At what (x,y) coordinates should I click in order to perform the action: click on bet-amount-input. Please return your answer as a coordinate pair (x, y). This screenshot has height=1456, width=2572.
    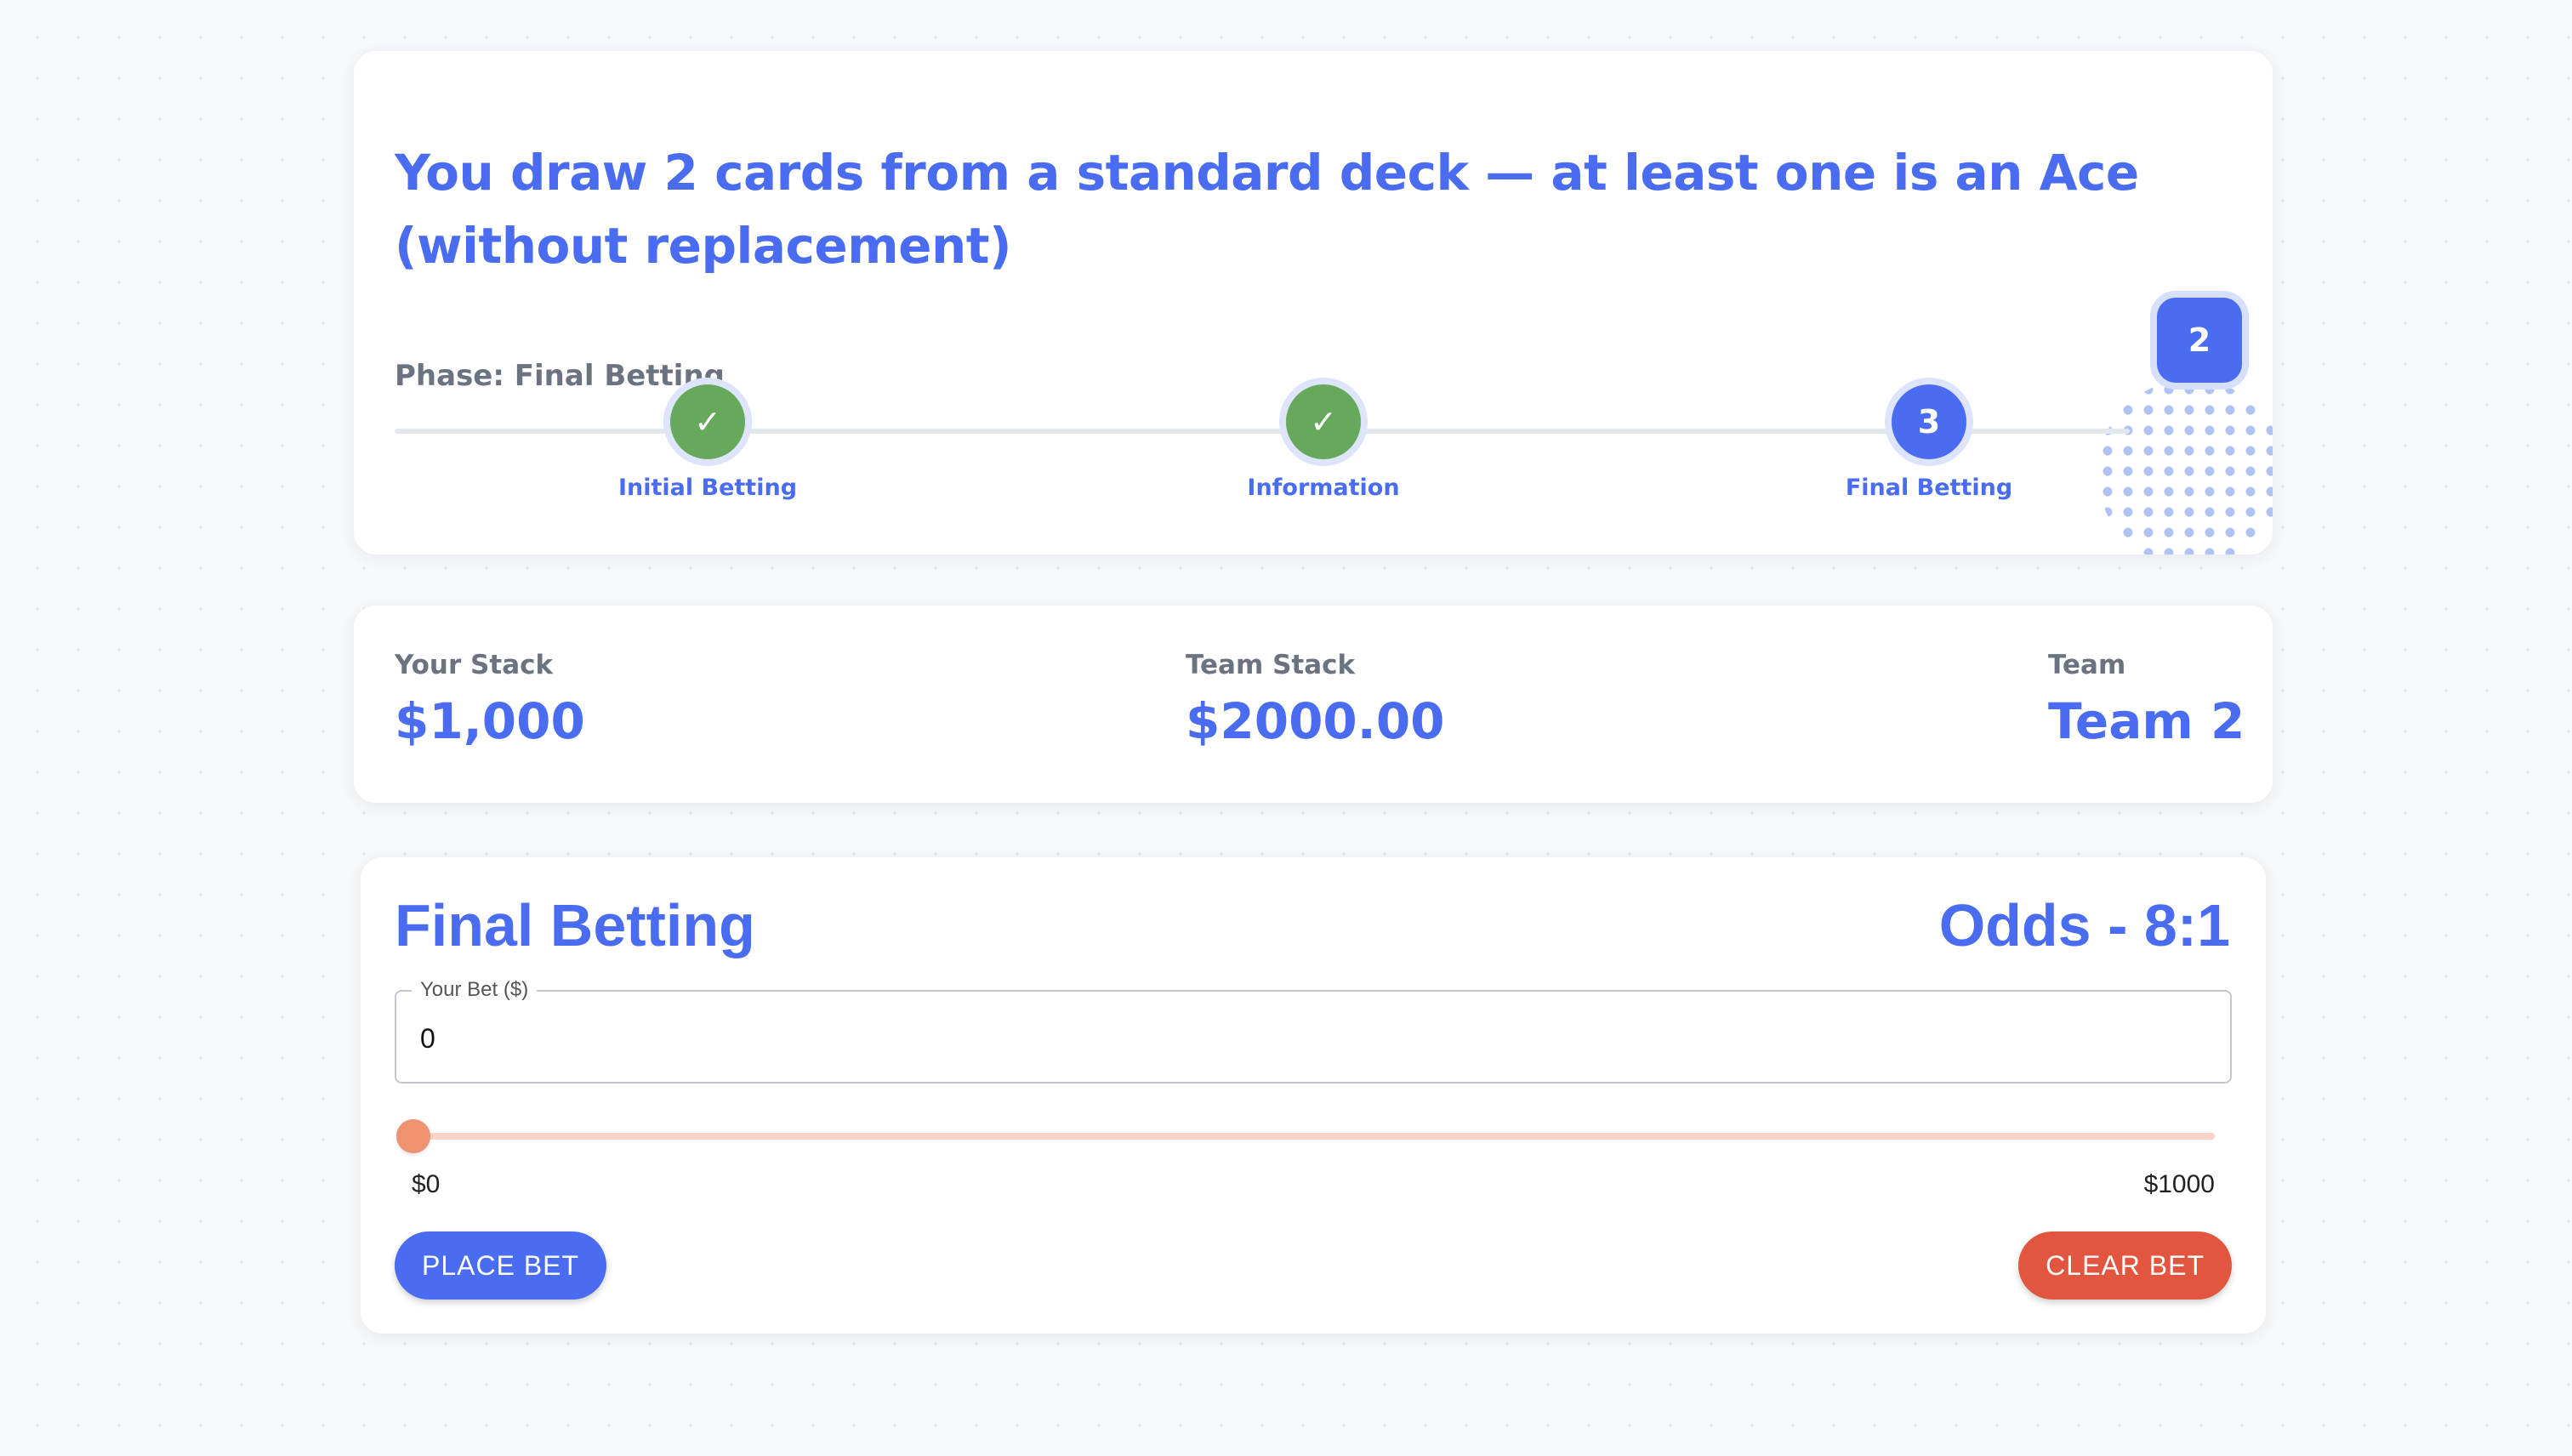
    Looking at the image, I should click on (1313, 1038).